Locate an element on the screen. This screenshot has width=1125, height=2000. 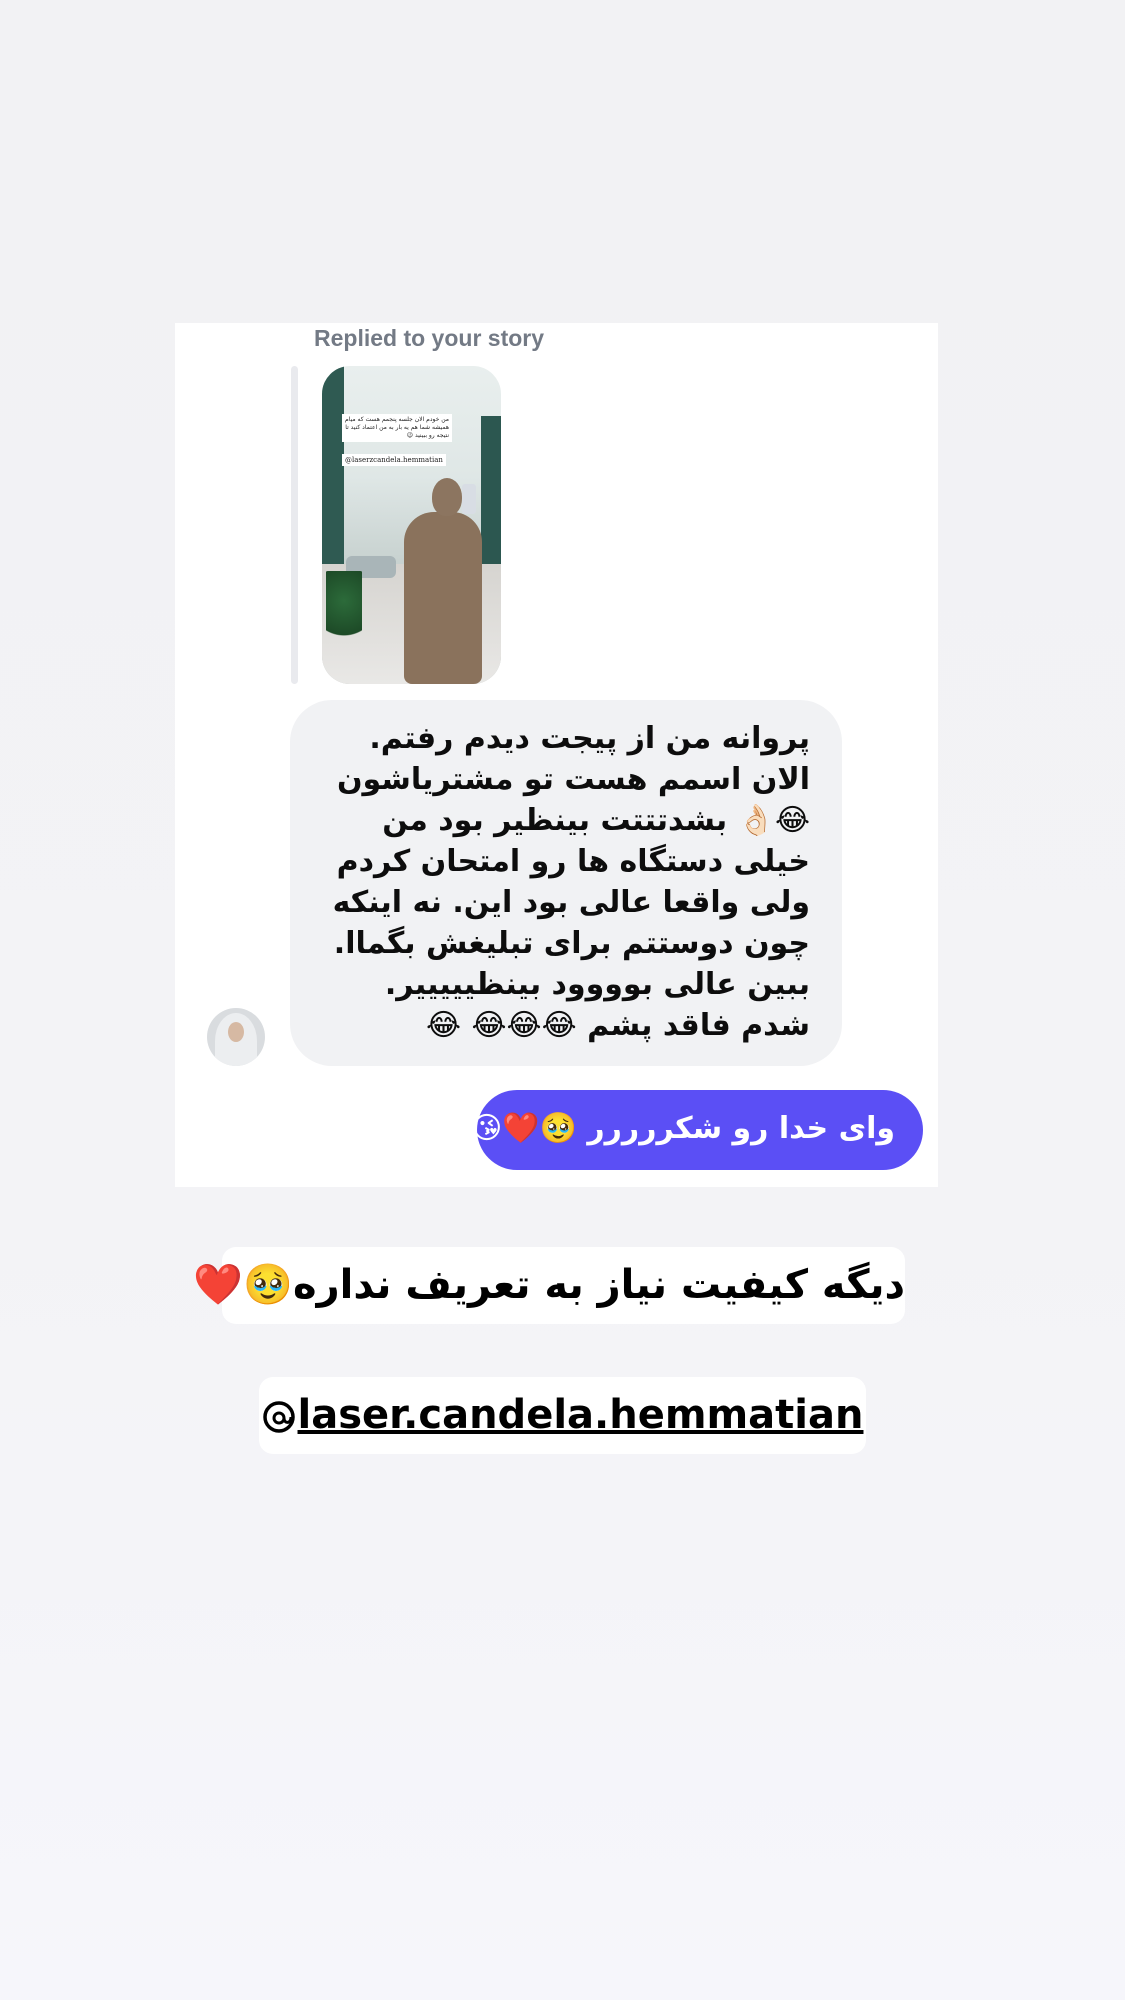
sender-avatar is located at coordinates (236, 1037).